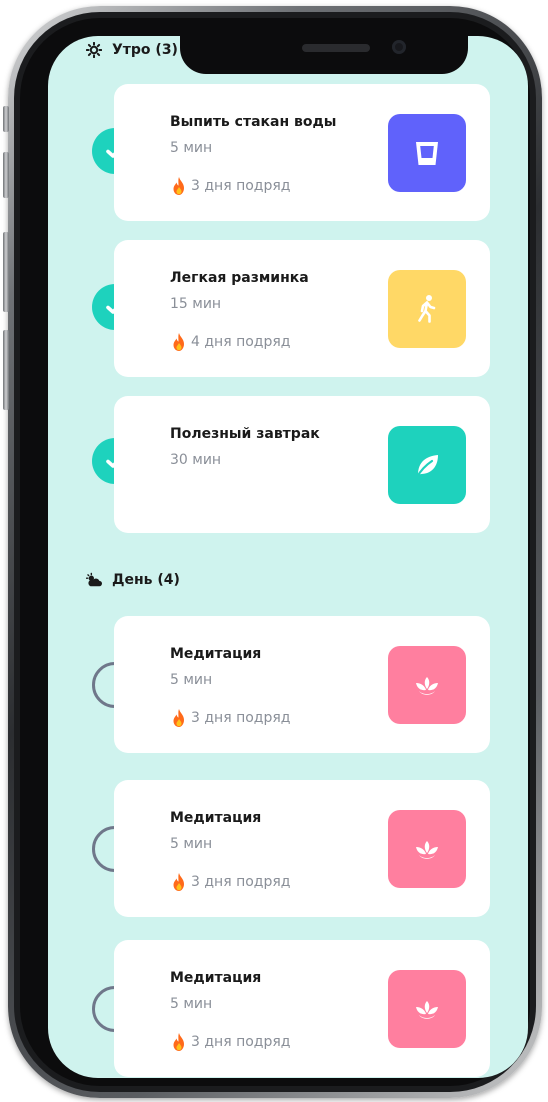 The width and height of the screenshot is (548, 1102). I want to click on volume-up-button, so click(6, 175).